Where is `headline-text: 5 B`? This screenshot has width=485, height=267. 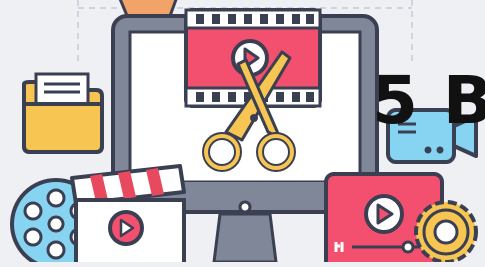
headline-text: 5 B is located at coordinates (428, 100).